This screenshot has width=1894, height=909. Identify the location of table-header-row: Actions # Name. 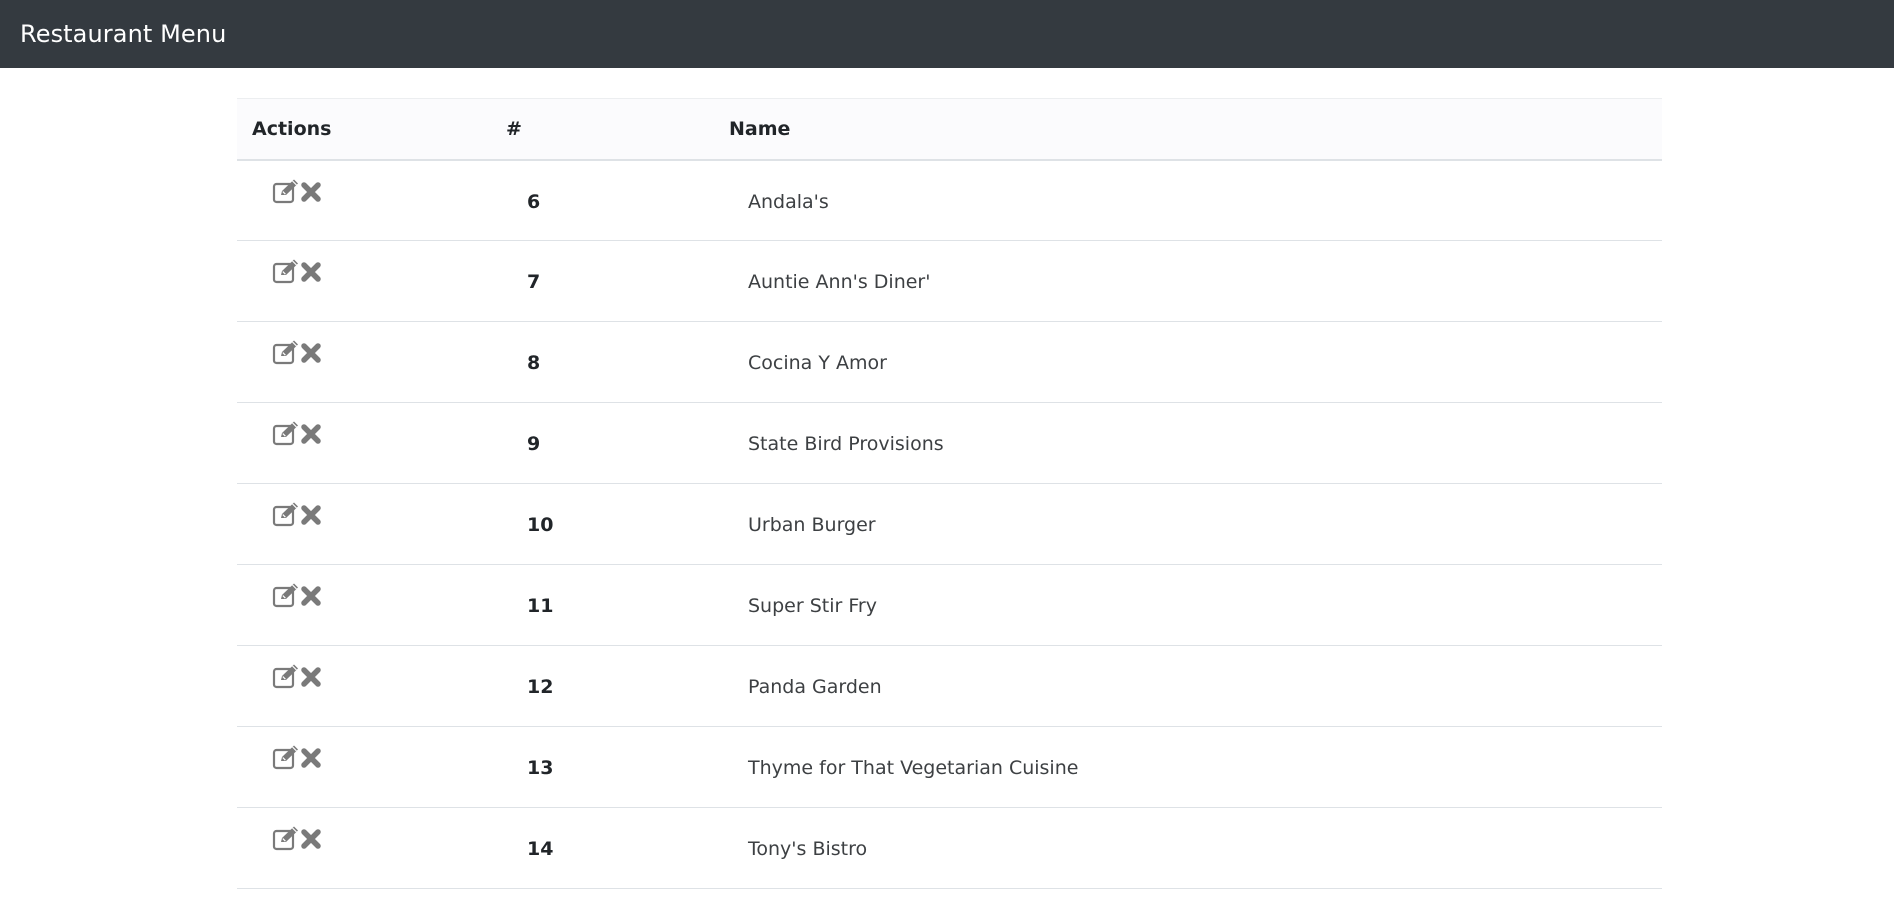
(949, 129).